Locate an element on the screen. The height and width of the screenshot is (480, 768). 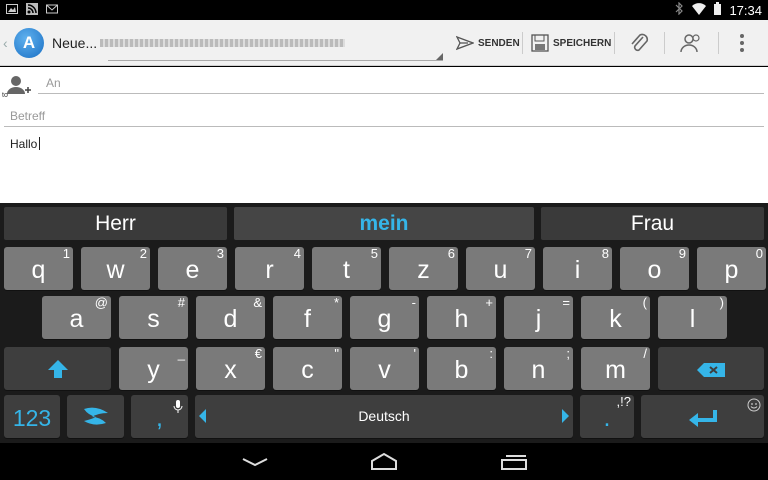
to-field: An is located at coordinates (401, 83).